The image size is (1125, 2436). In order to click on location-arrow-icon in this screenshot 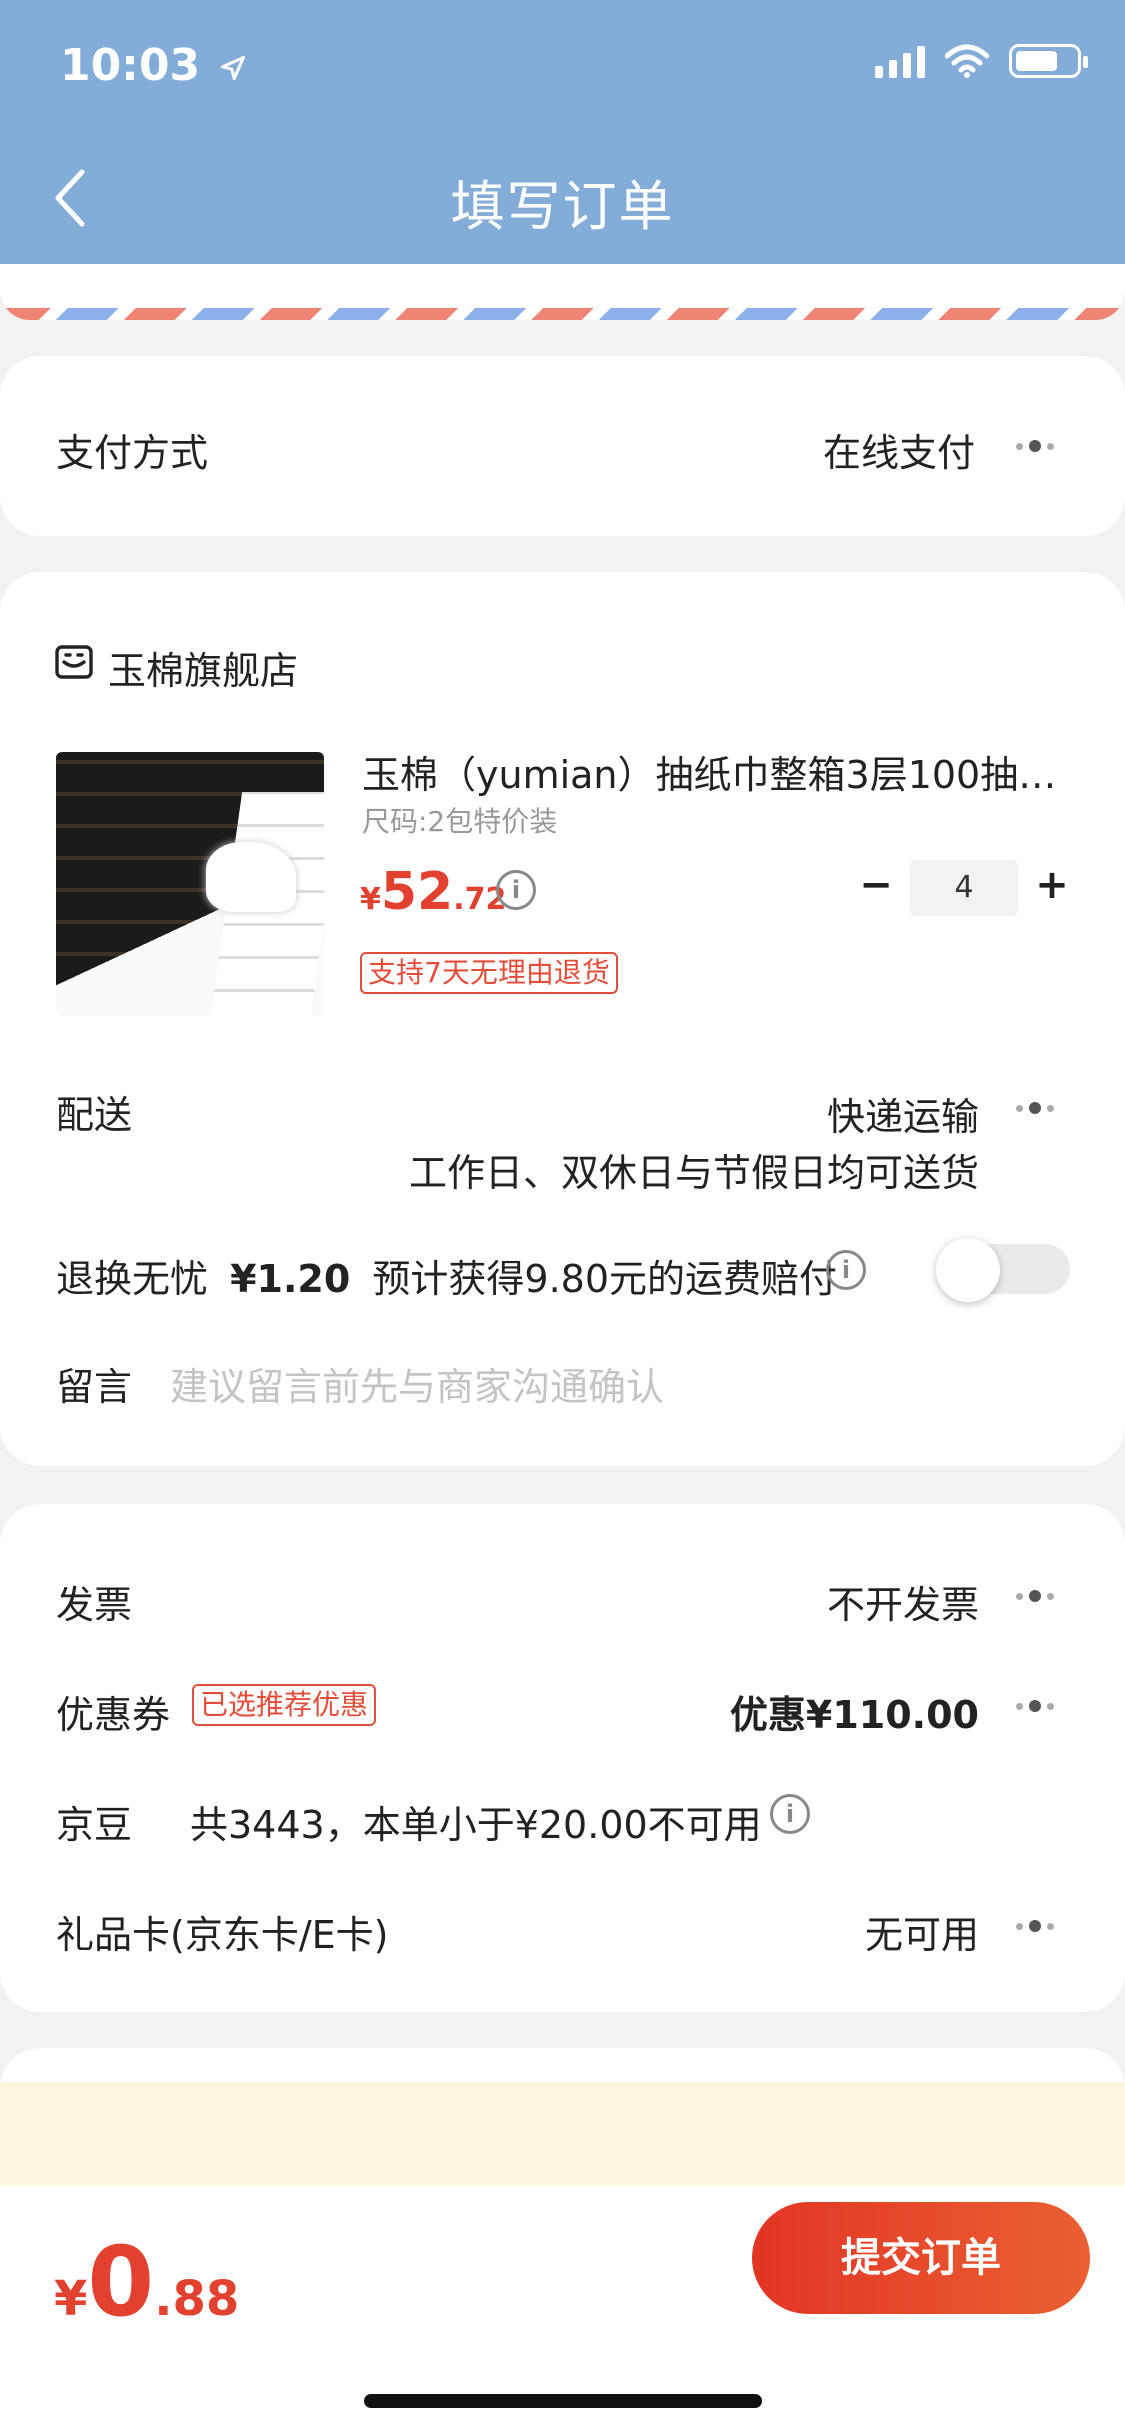, I will do `click(233, 68)`.